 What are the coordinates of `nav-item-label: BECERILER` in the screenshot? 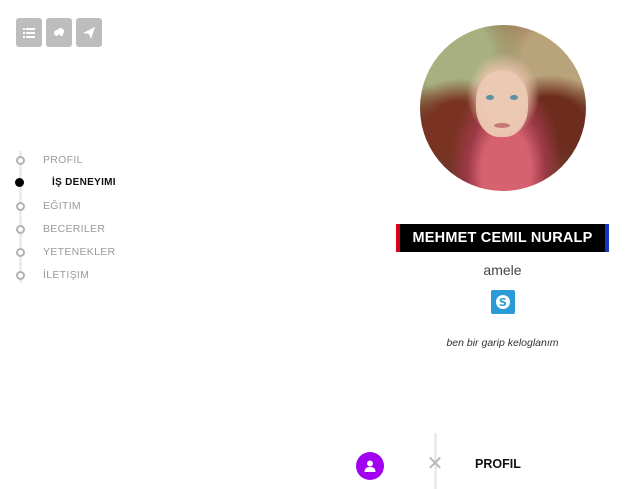 It's located at (74, 228).